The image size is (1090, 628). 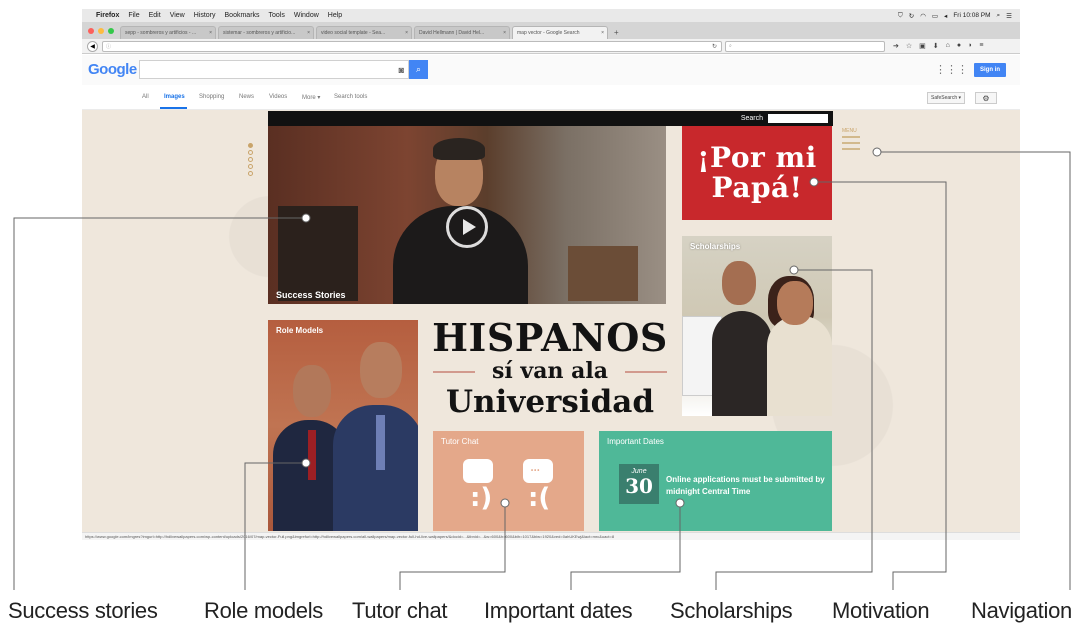 I want to click on callout-role-models: Role models, so click(x=263, y=610).